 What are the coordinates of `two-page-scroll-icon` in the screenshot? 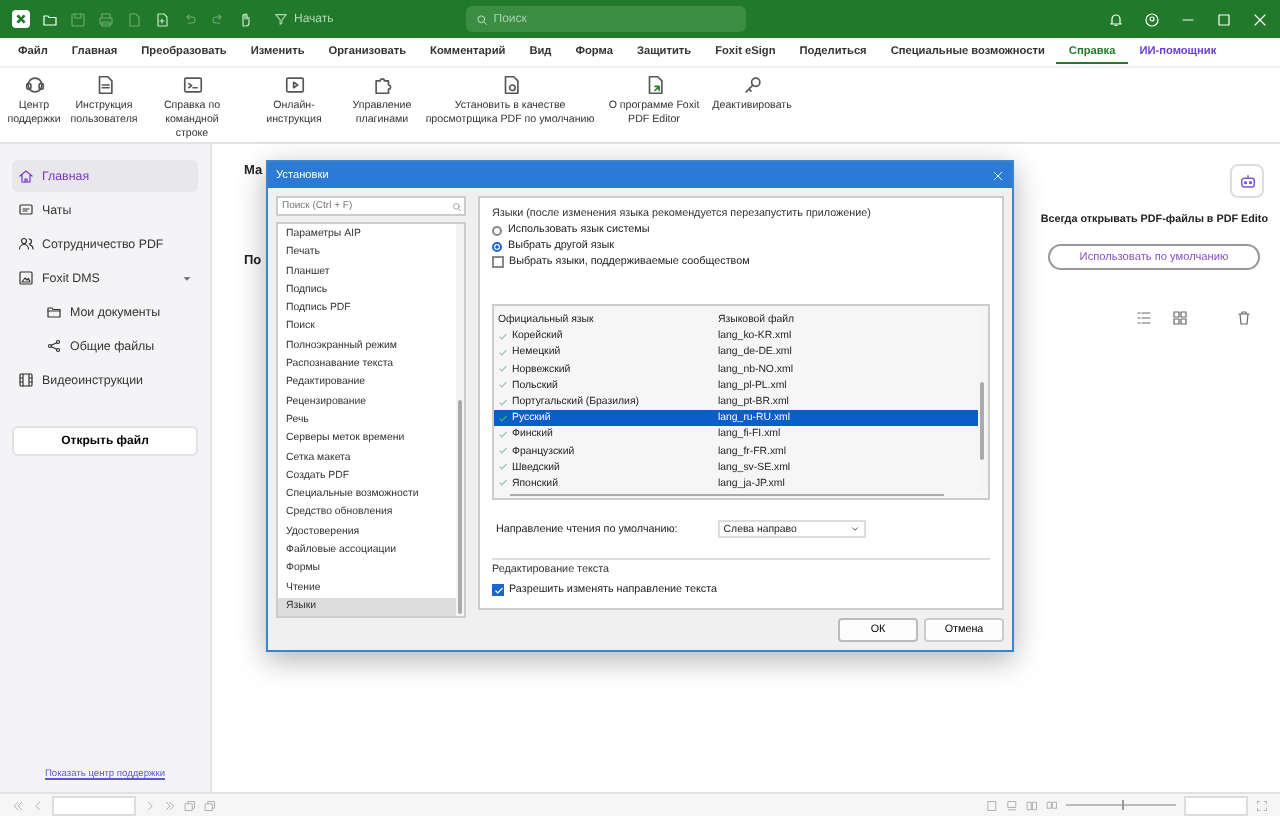 It's located at (1052, 805).